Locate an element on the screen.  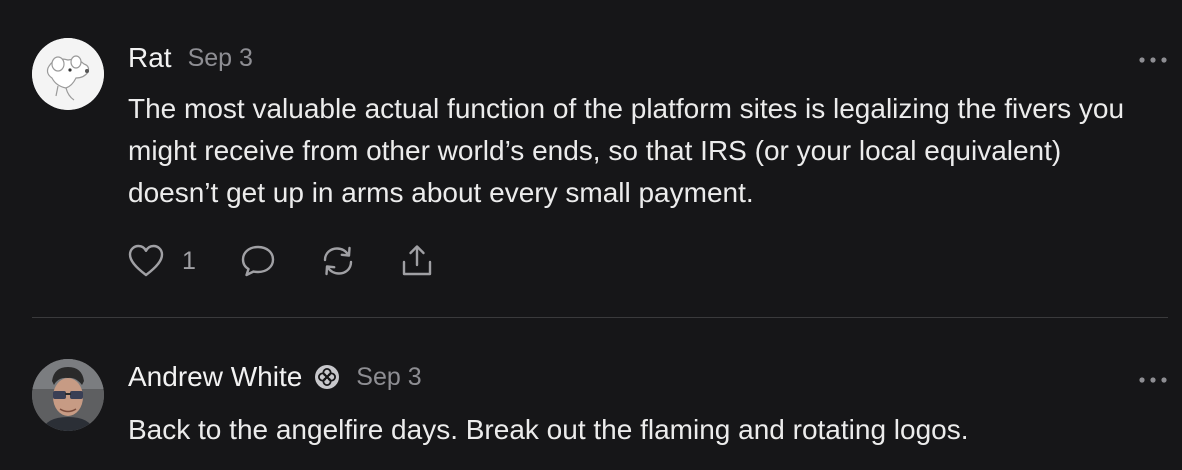
share-button is located at coordinates (417, 261).